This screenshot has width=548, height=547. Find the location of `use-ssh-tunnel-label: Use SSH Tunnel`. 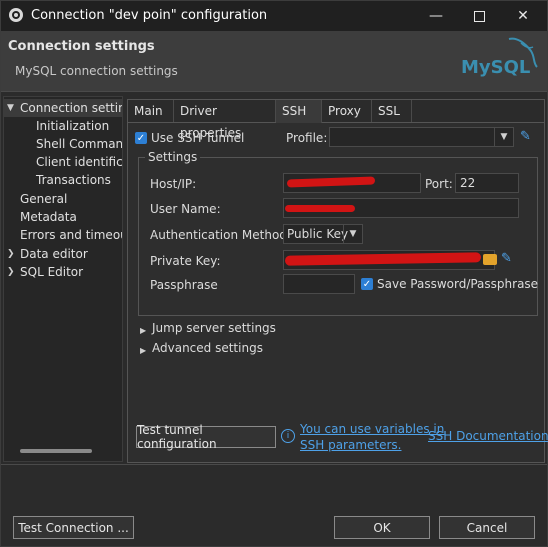

use-ssh-tunnel-label: Use SSH Tunnel is located at coordinates (198, 138).